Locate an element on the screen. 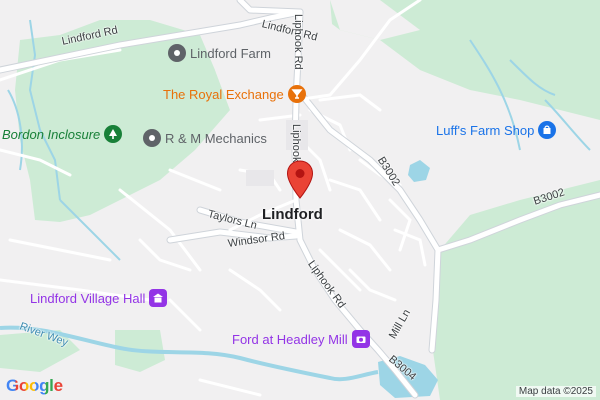 The image size is (600, 400). poi-lindford-village-hall: Lindford Village Hall is located at coordinates (99, 298).